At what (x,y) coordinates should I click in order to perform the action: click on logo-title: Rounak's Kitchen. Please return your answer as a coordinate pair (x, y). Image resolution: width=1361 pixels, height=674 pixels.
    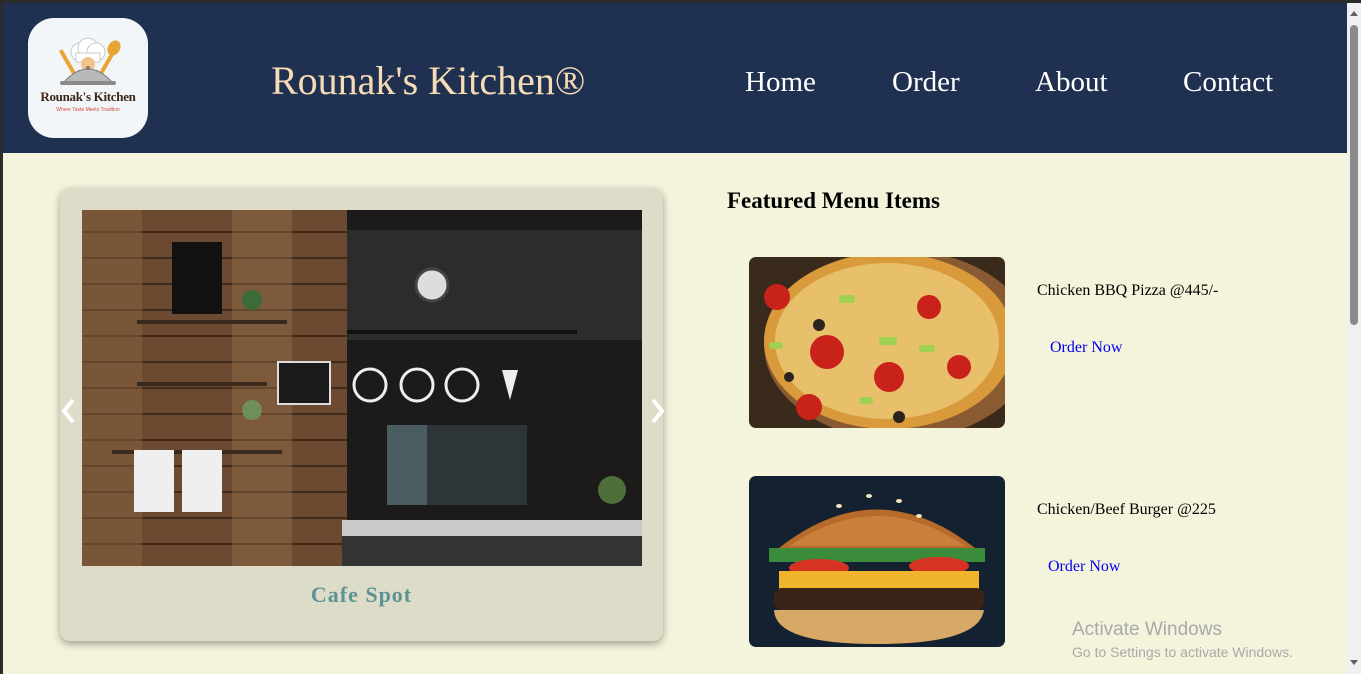
    Looking at the image, I should click on (88, 96).